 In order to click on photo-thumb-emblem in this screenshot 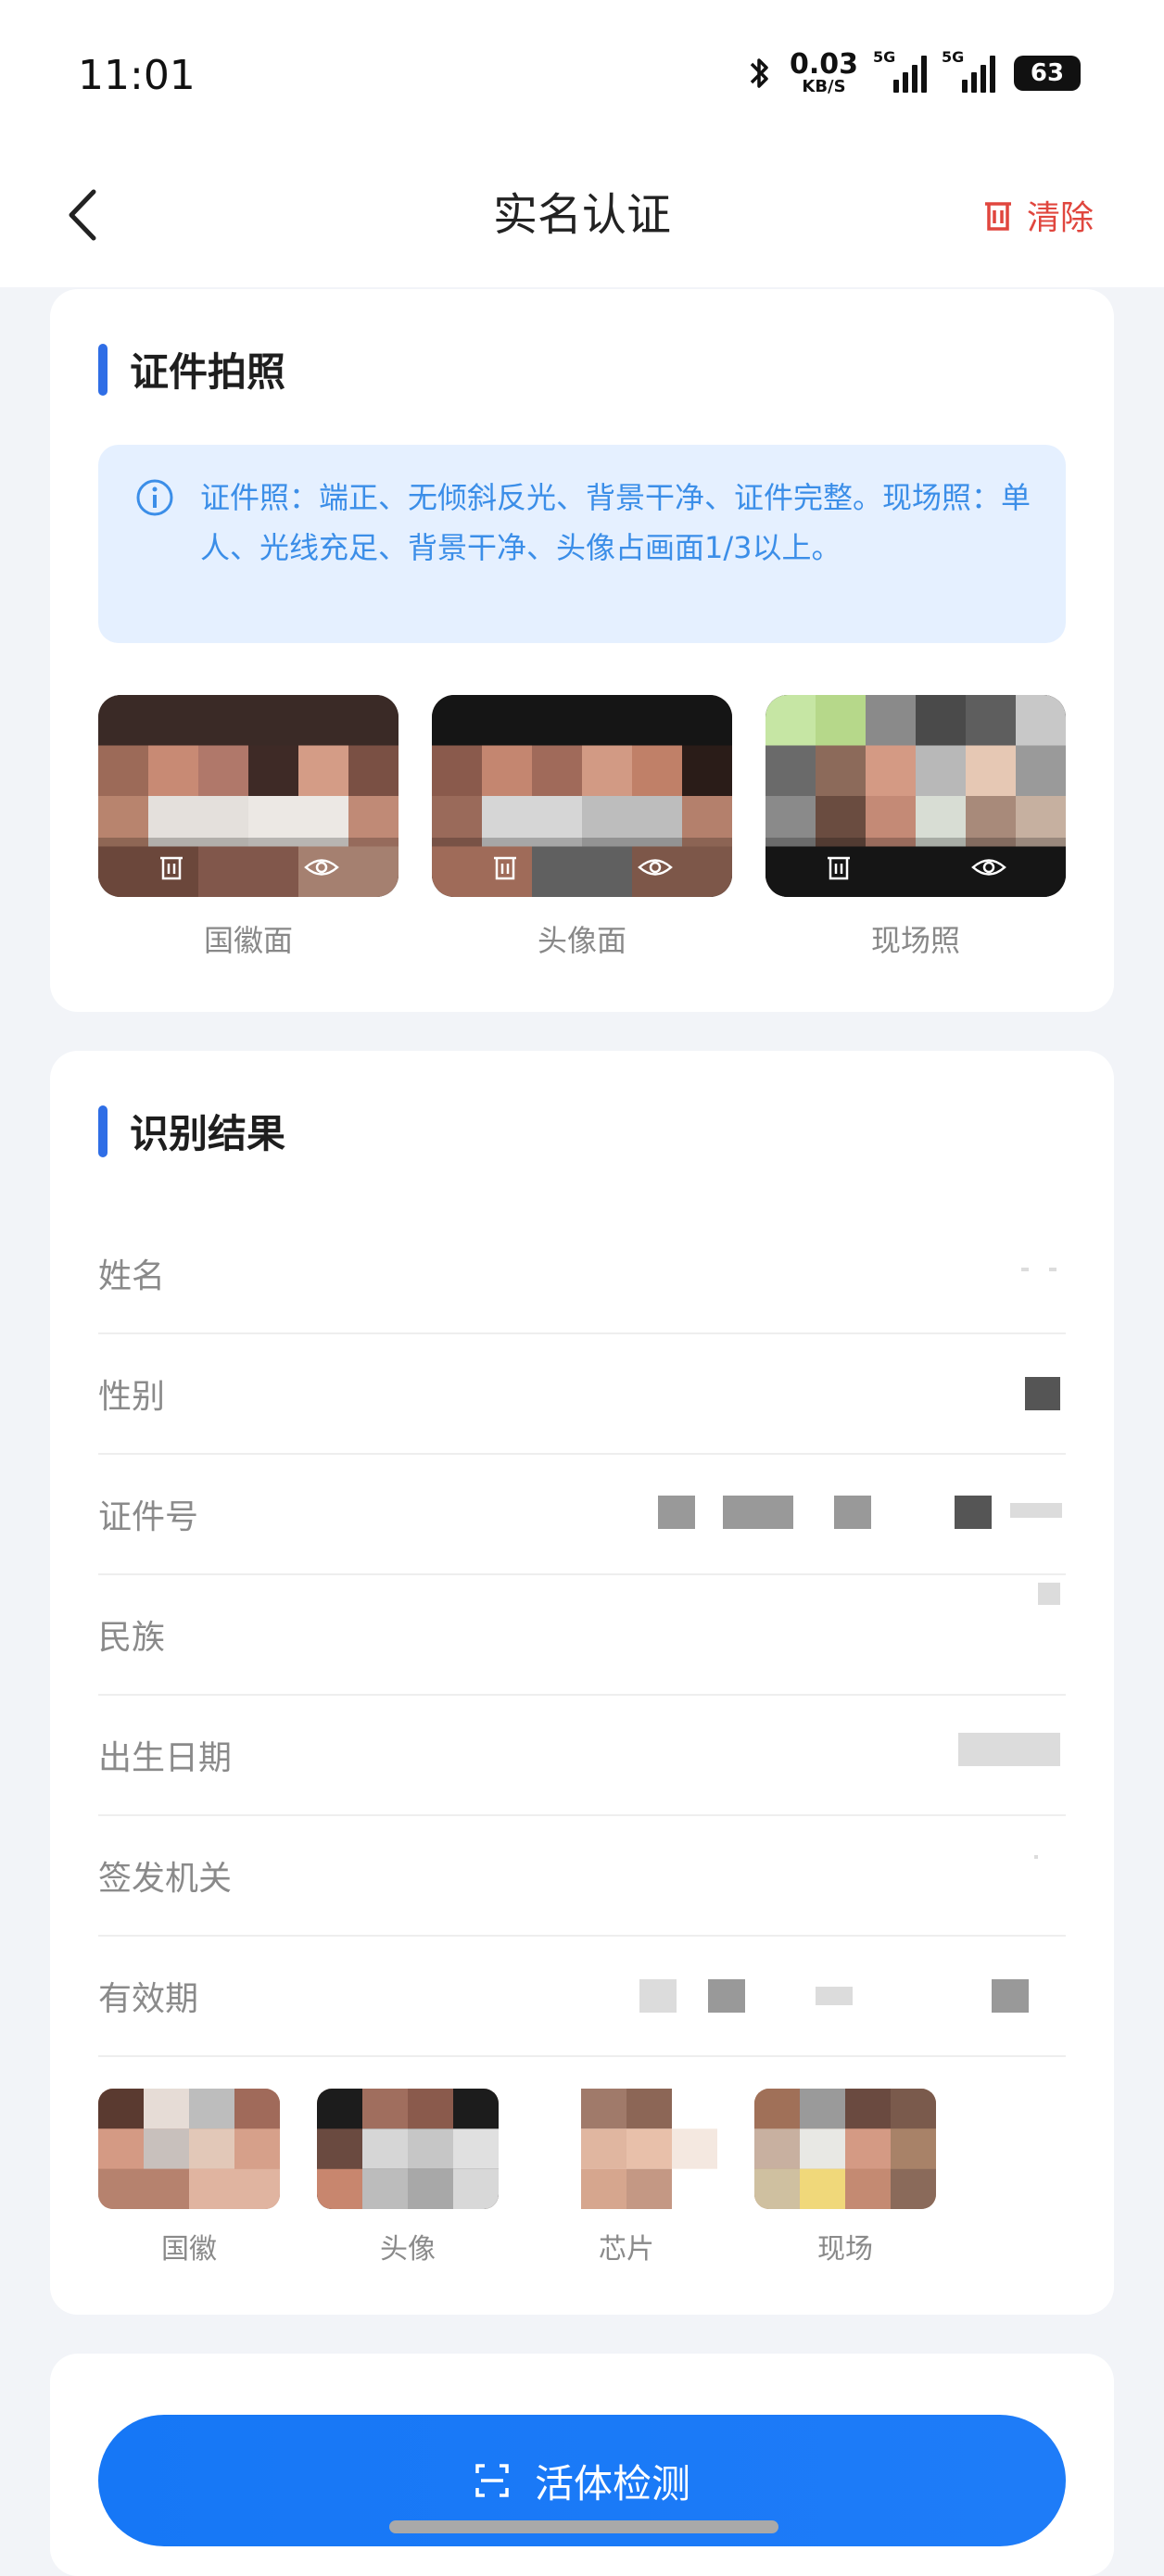, I will do `click(248, 796)`.